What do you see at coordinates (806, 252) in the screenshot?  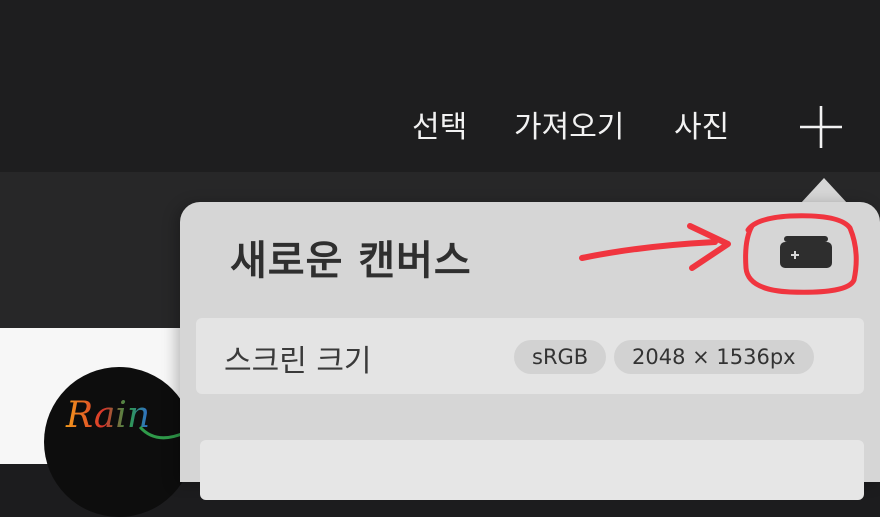 I see `new-canvas-icon` at bounding box center [806, 252].